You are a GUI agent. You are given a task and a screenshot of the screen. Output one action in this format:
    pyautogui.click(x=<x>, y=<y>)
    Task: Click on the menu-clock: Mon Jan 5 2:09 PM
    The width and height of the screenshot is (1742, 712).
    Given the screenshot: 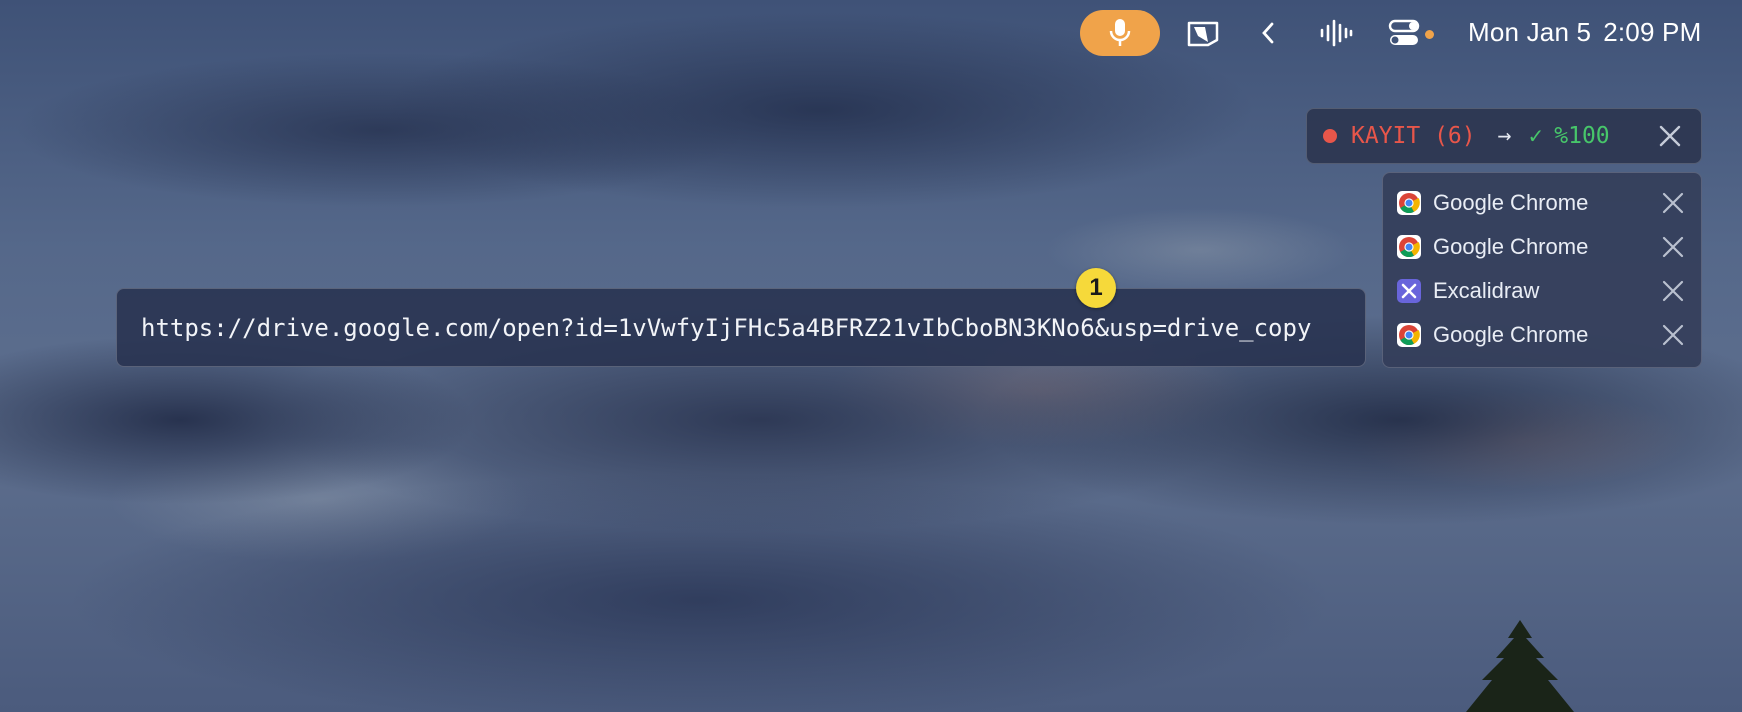 What is the action you would take?
    pyautogui.click(x=1584, y=32)
    